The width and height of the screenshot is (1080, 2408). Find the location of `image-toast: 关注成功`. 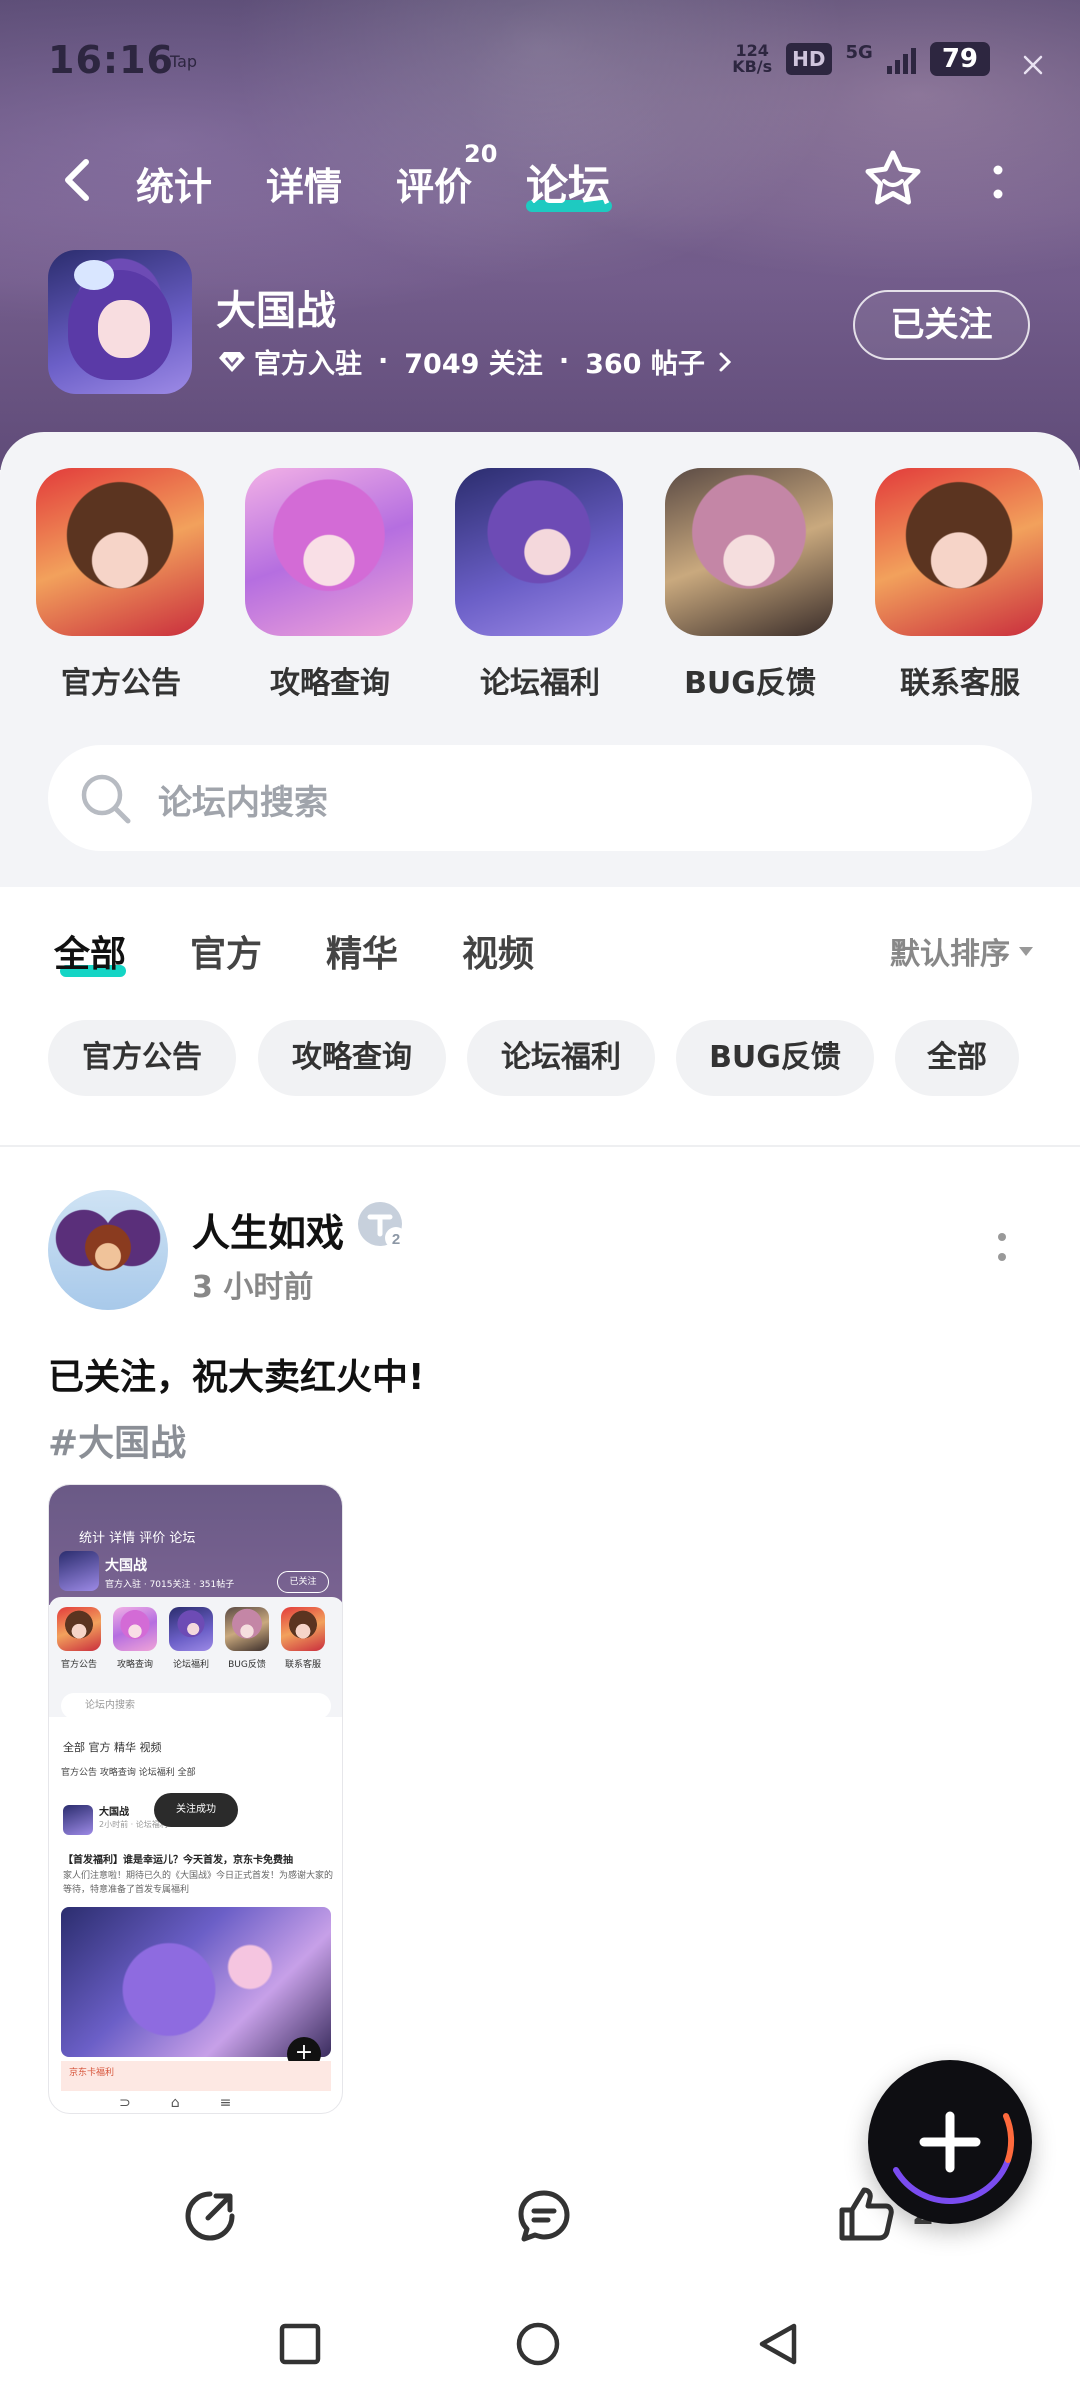

image-toast: 关注成功 is located at coordinates (196, 1810).